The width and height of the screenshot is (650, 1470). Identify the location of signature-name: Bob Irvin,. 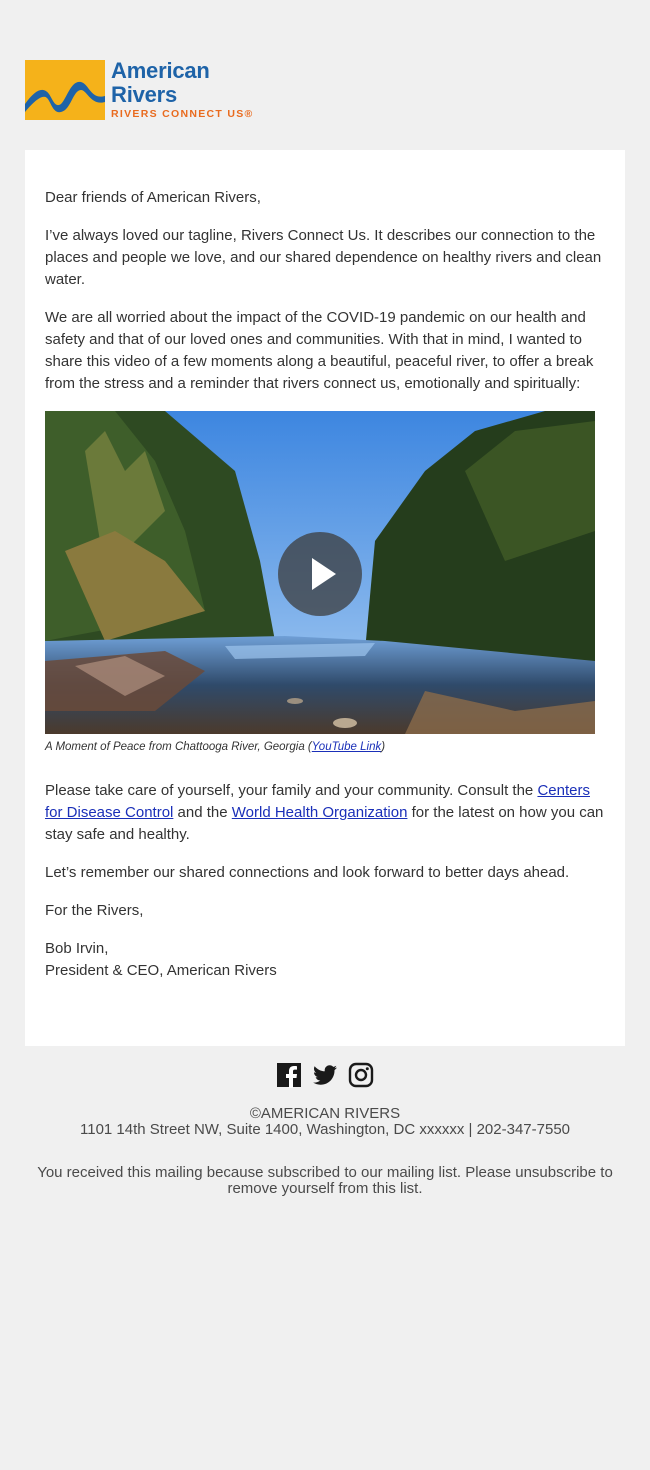
(77, 948).